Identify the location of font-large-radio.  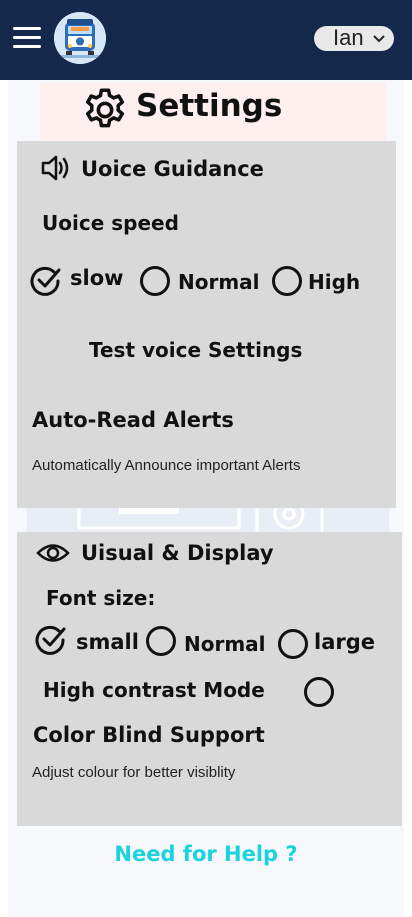
(293, 644).